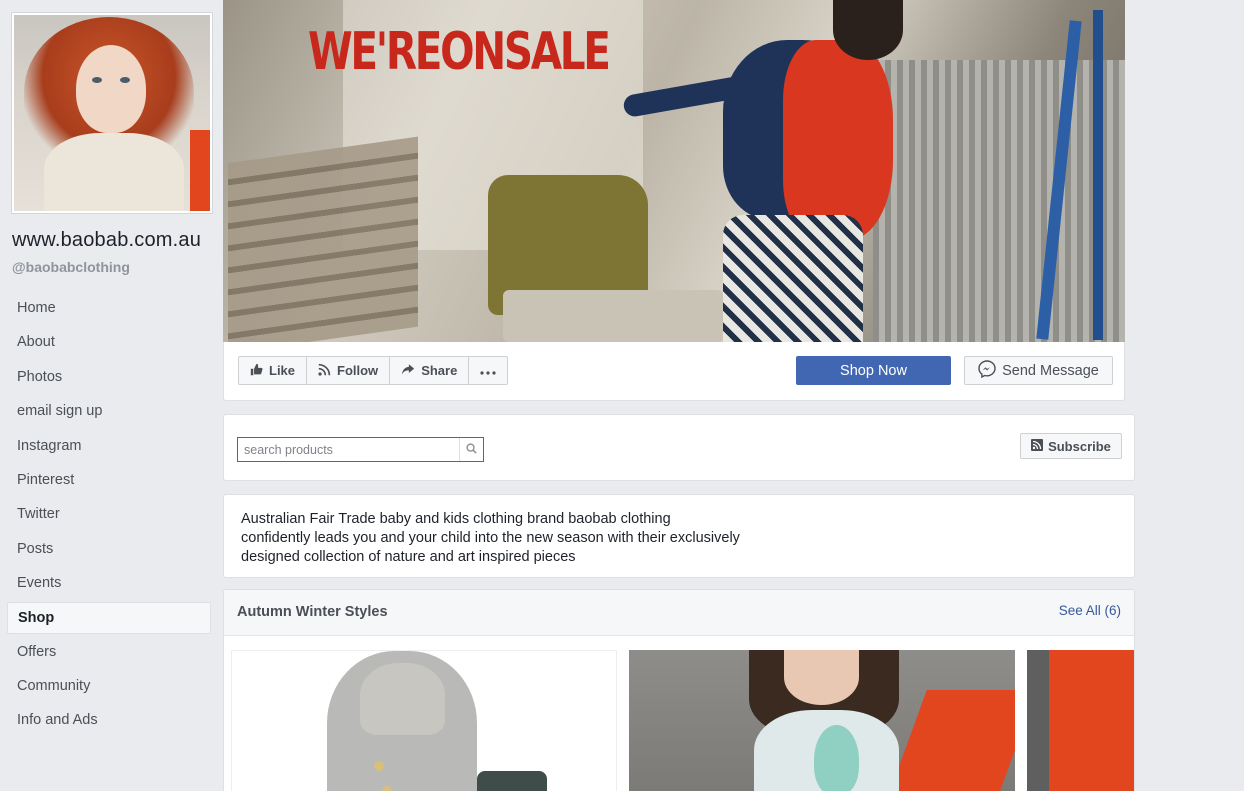  I want to click on share-button: Share, so click(430, 370).